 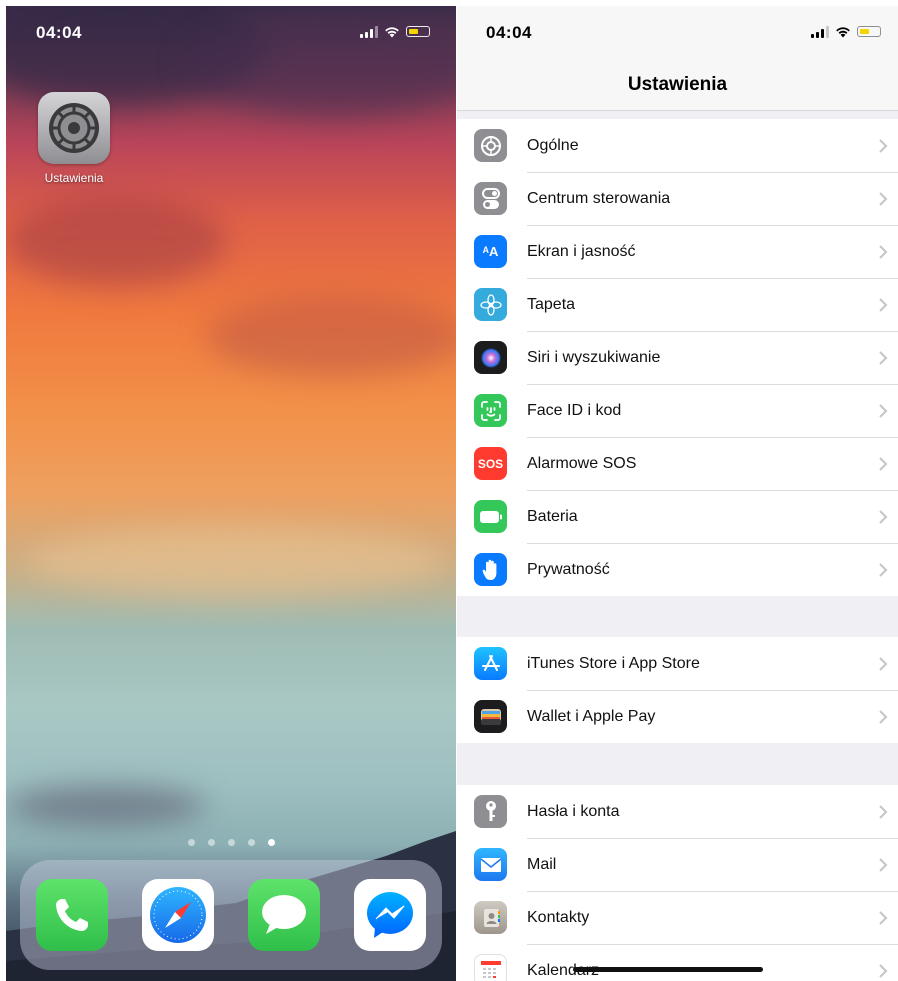 What do you see at coordinates (568, 569) in the screenshot?
I see `row-label: Prywatność` at bounding box center [568, 569].